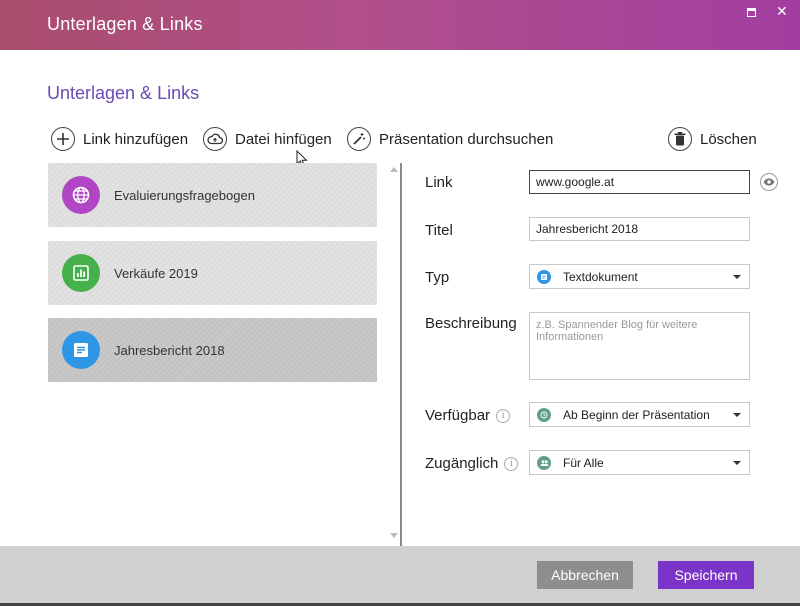  I want to click on scroll-down-icon, so click(394, 535).